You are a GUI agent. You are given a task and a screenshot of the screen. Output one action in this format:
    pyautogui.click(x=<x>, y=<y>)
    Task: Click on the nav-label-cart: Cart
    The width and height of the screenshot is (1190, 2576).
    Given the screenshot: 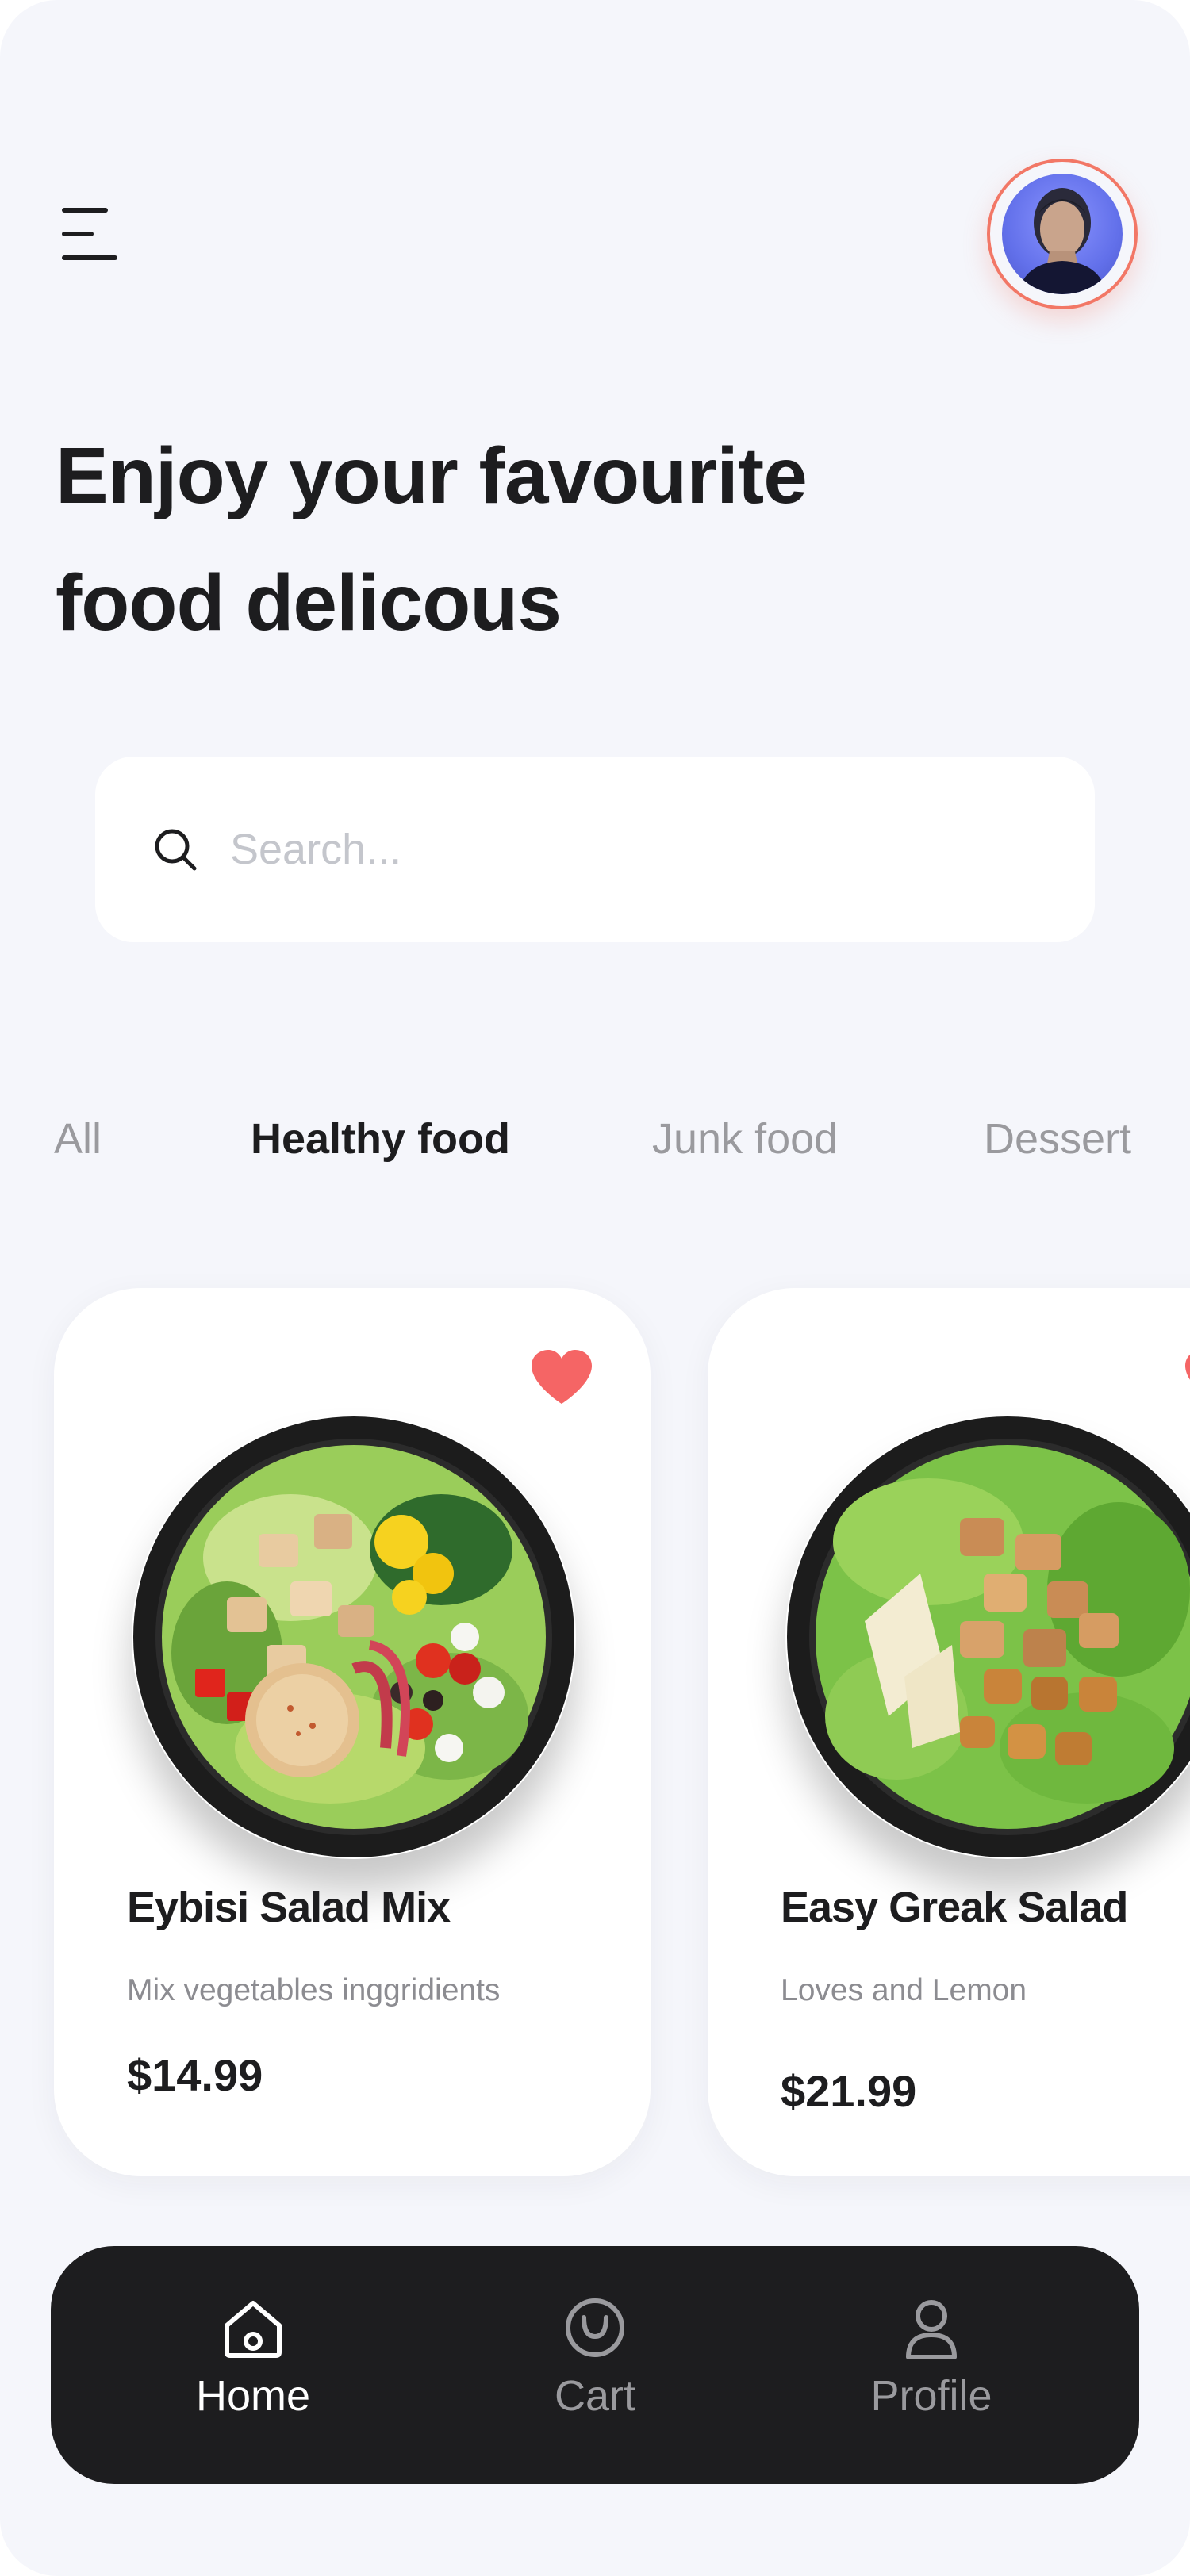 What is the action you would take?
    pyautogui.click(x=594, y=2396)
    